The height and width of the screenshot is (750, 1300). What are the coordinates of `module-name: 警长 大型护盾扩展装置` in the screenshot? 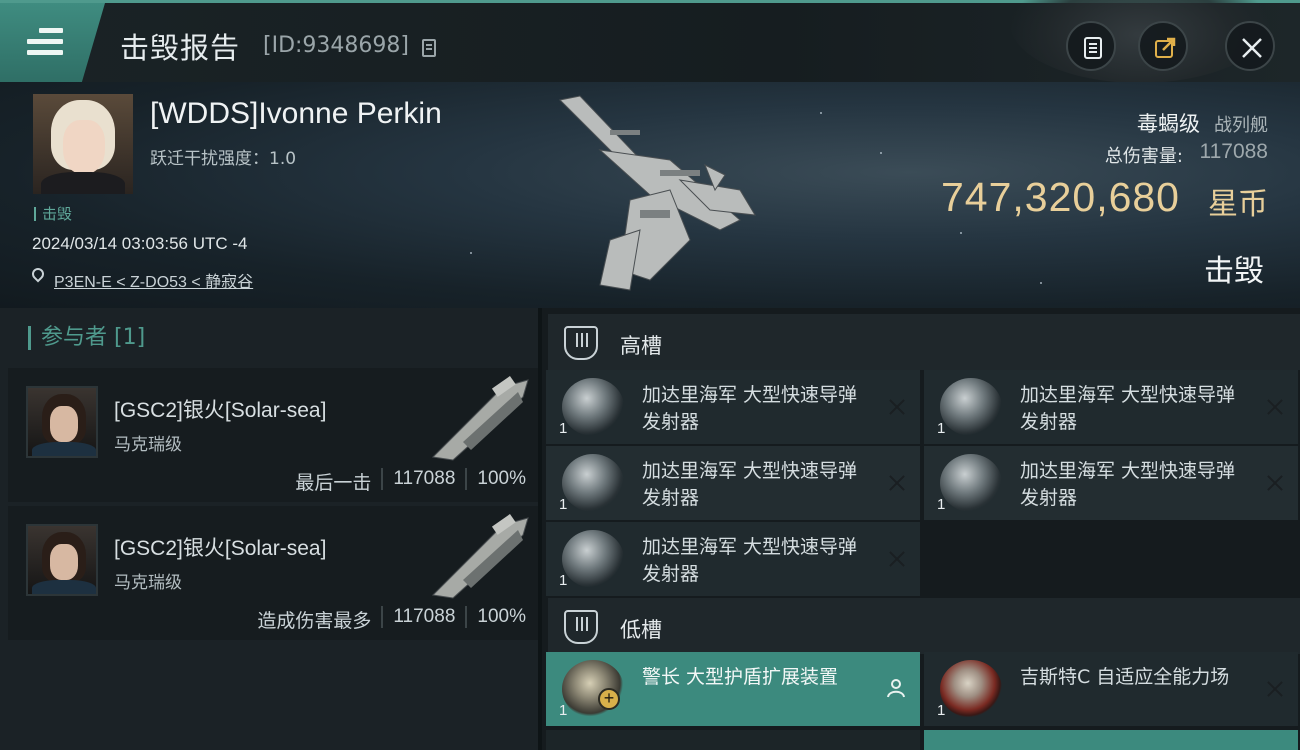 It's located at (740, 677).